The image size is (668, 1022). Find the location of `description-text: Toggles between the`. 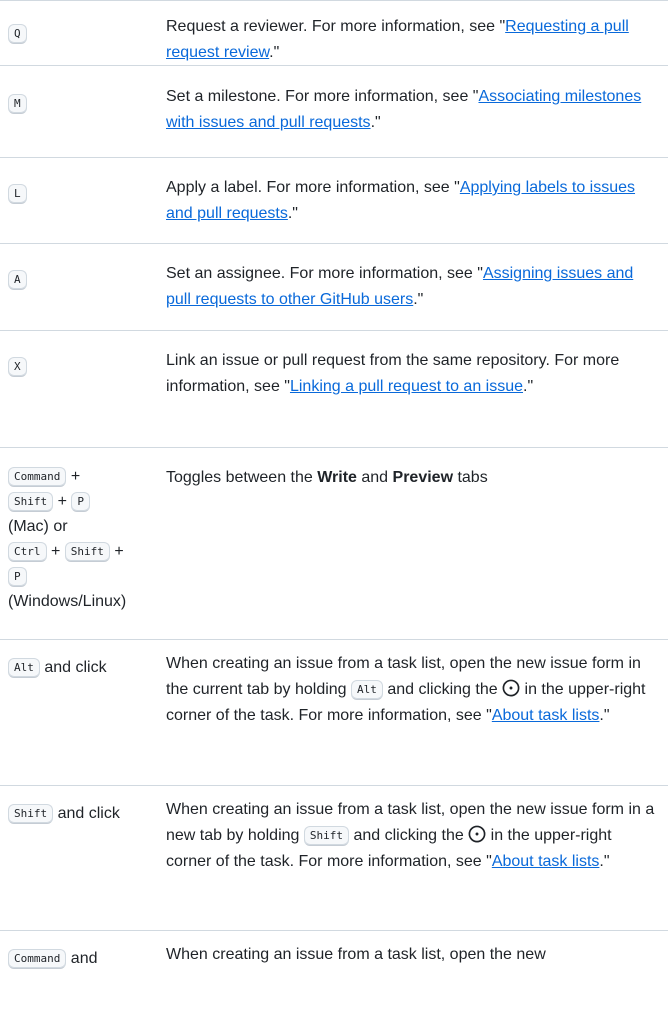

description-text: Toggles between the is located at coordinates (242, 477).